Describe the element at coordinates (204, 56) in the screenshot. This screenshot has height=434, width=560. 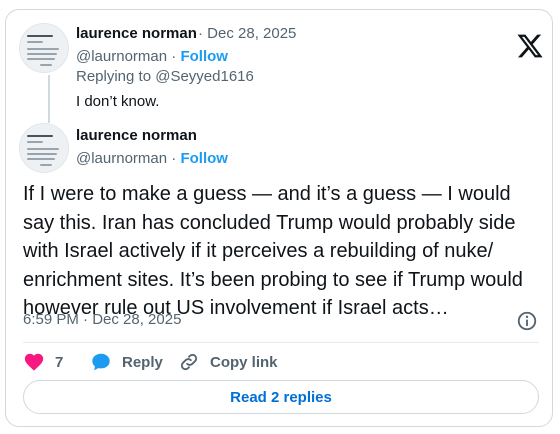
I see `follow-button: Follow` at that location.